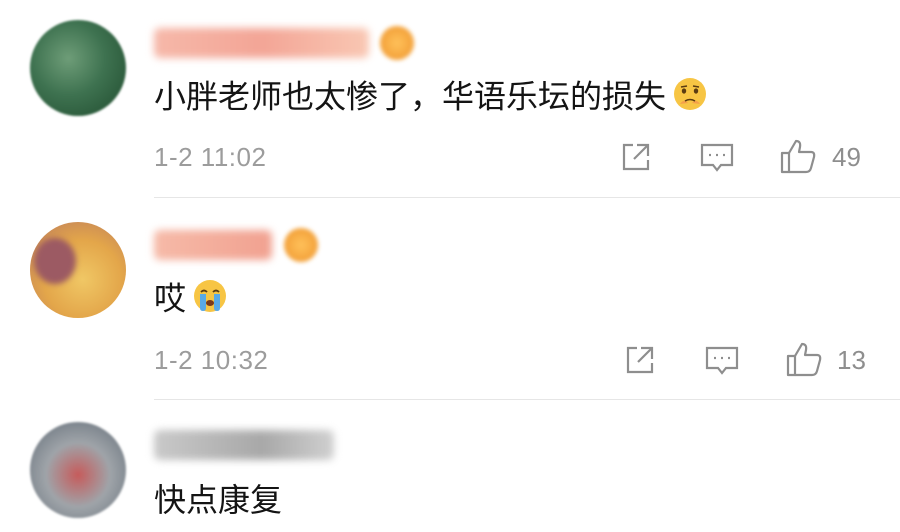 The width and height of the screenshot is (900, 532). I want to click on comment-timestamp: 1-2 10:32, so click(211, 360).